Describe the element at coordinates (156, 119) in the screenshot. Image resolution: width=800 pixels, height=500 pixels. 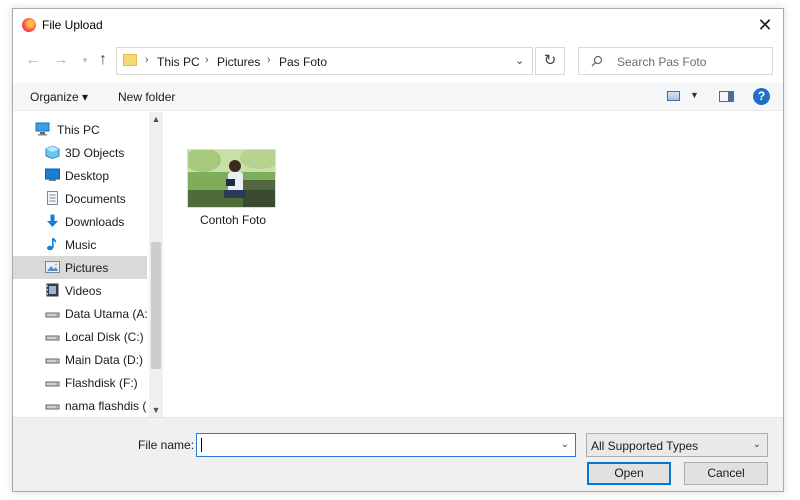
I see `scroll-up-icon: ▲` at that location.